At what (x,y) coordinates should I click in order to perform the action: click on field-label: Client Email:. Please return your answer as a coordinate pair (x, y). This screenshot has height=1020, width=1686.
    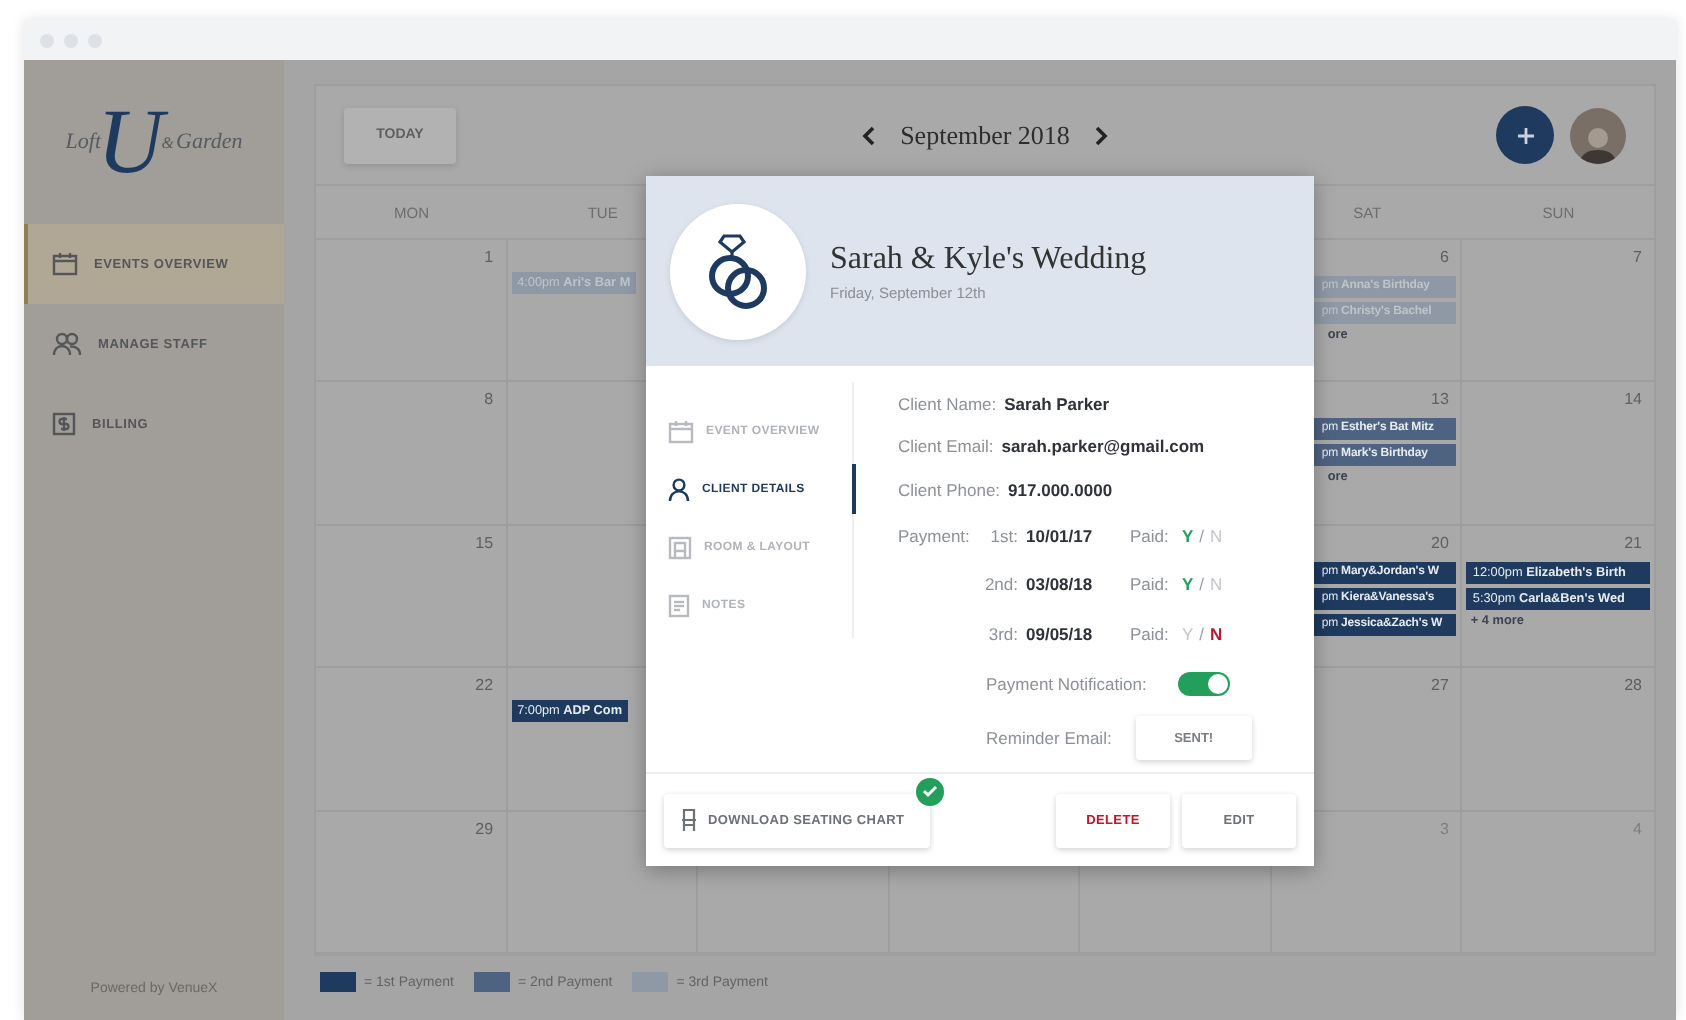
    Looking at the image, I should click on (946, 446).